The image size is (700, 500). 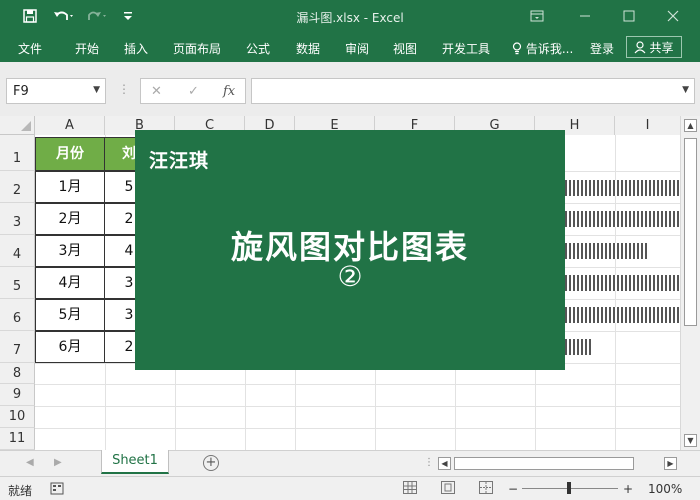 What do you see at coordinates (17, 251) in the screenshot?
I see `row-header-4: 4` at bounding box center [17, 251].